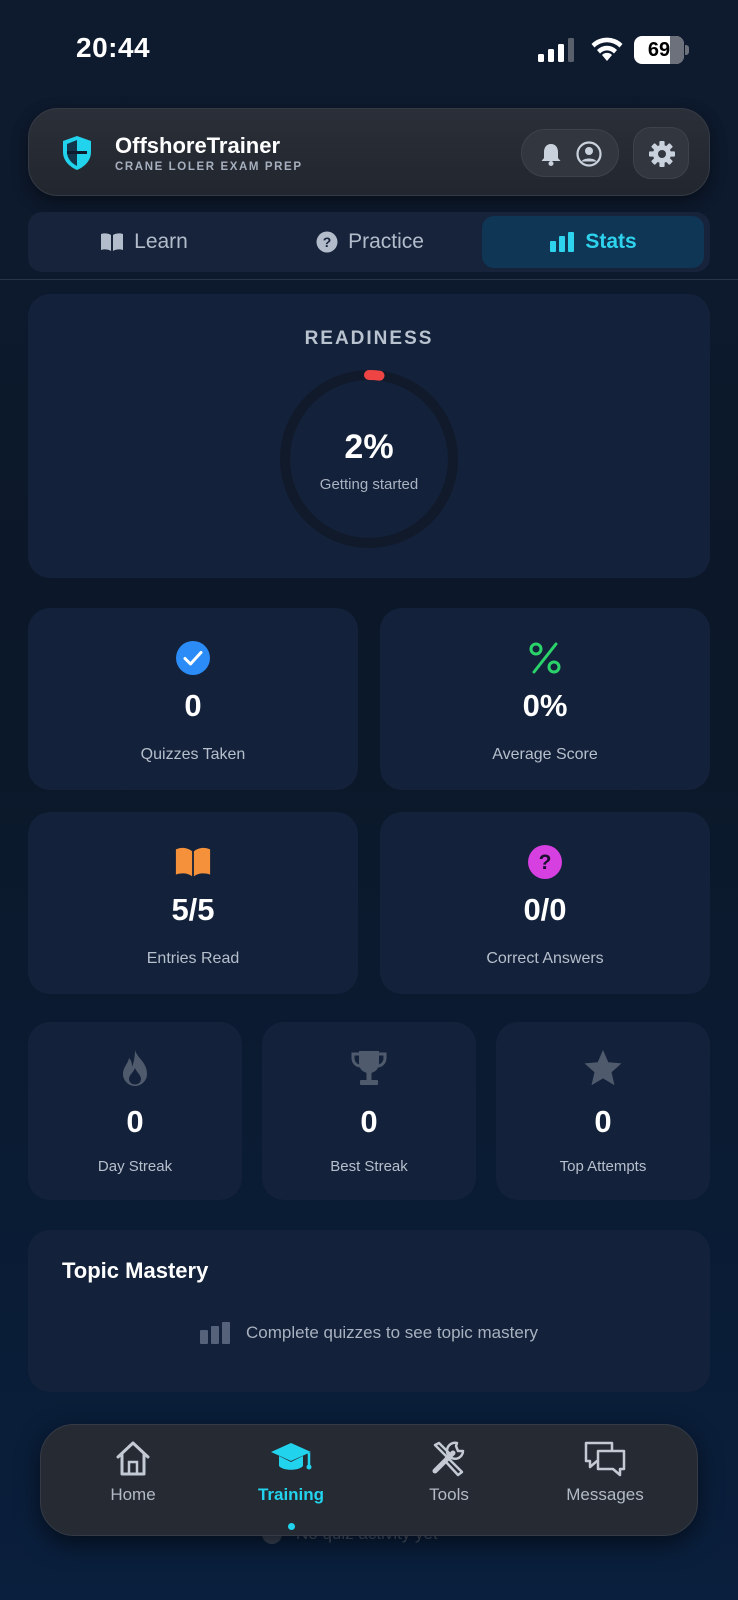 The height and width of the screenshot is (1600, 738). I want to click on battery-icon: 69, so click(662, 50).